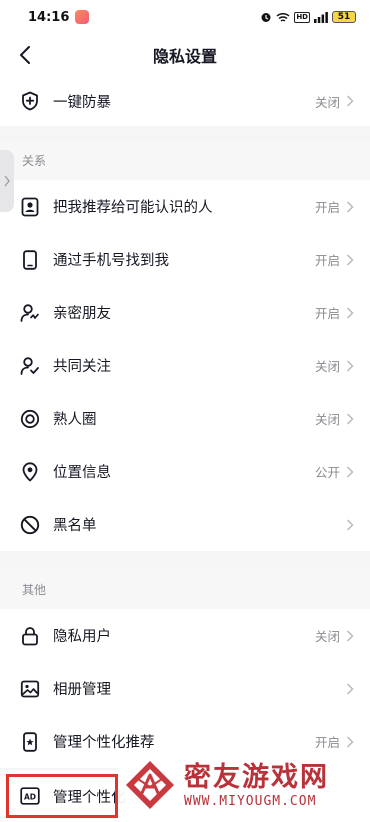 Image resolution: width=370 pixels, height=822 pixels. Describe the element at coordinates (82, 314) in the screenshot. I see `setting-label: 亲密朋友` at that location.